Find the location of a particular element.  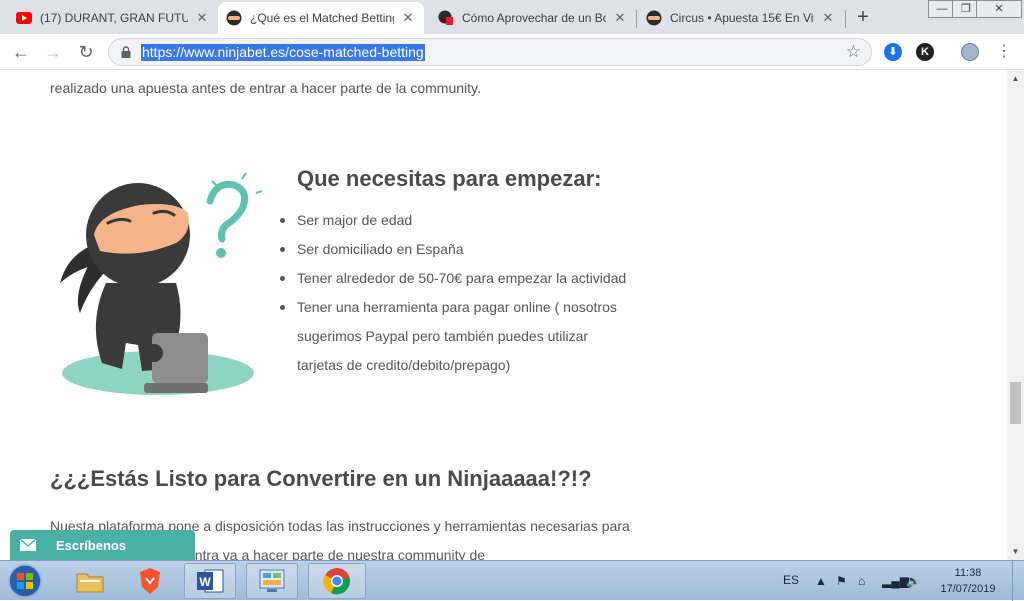

windows-taskbar: W ES ▲ ⚑ ⌂ ▂▄▆ 🔊 11:38 17/07/2019 is located at coordinates (512, 580).